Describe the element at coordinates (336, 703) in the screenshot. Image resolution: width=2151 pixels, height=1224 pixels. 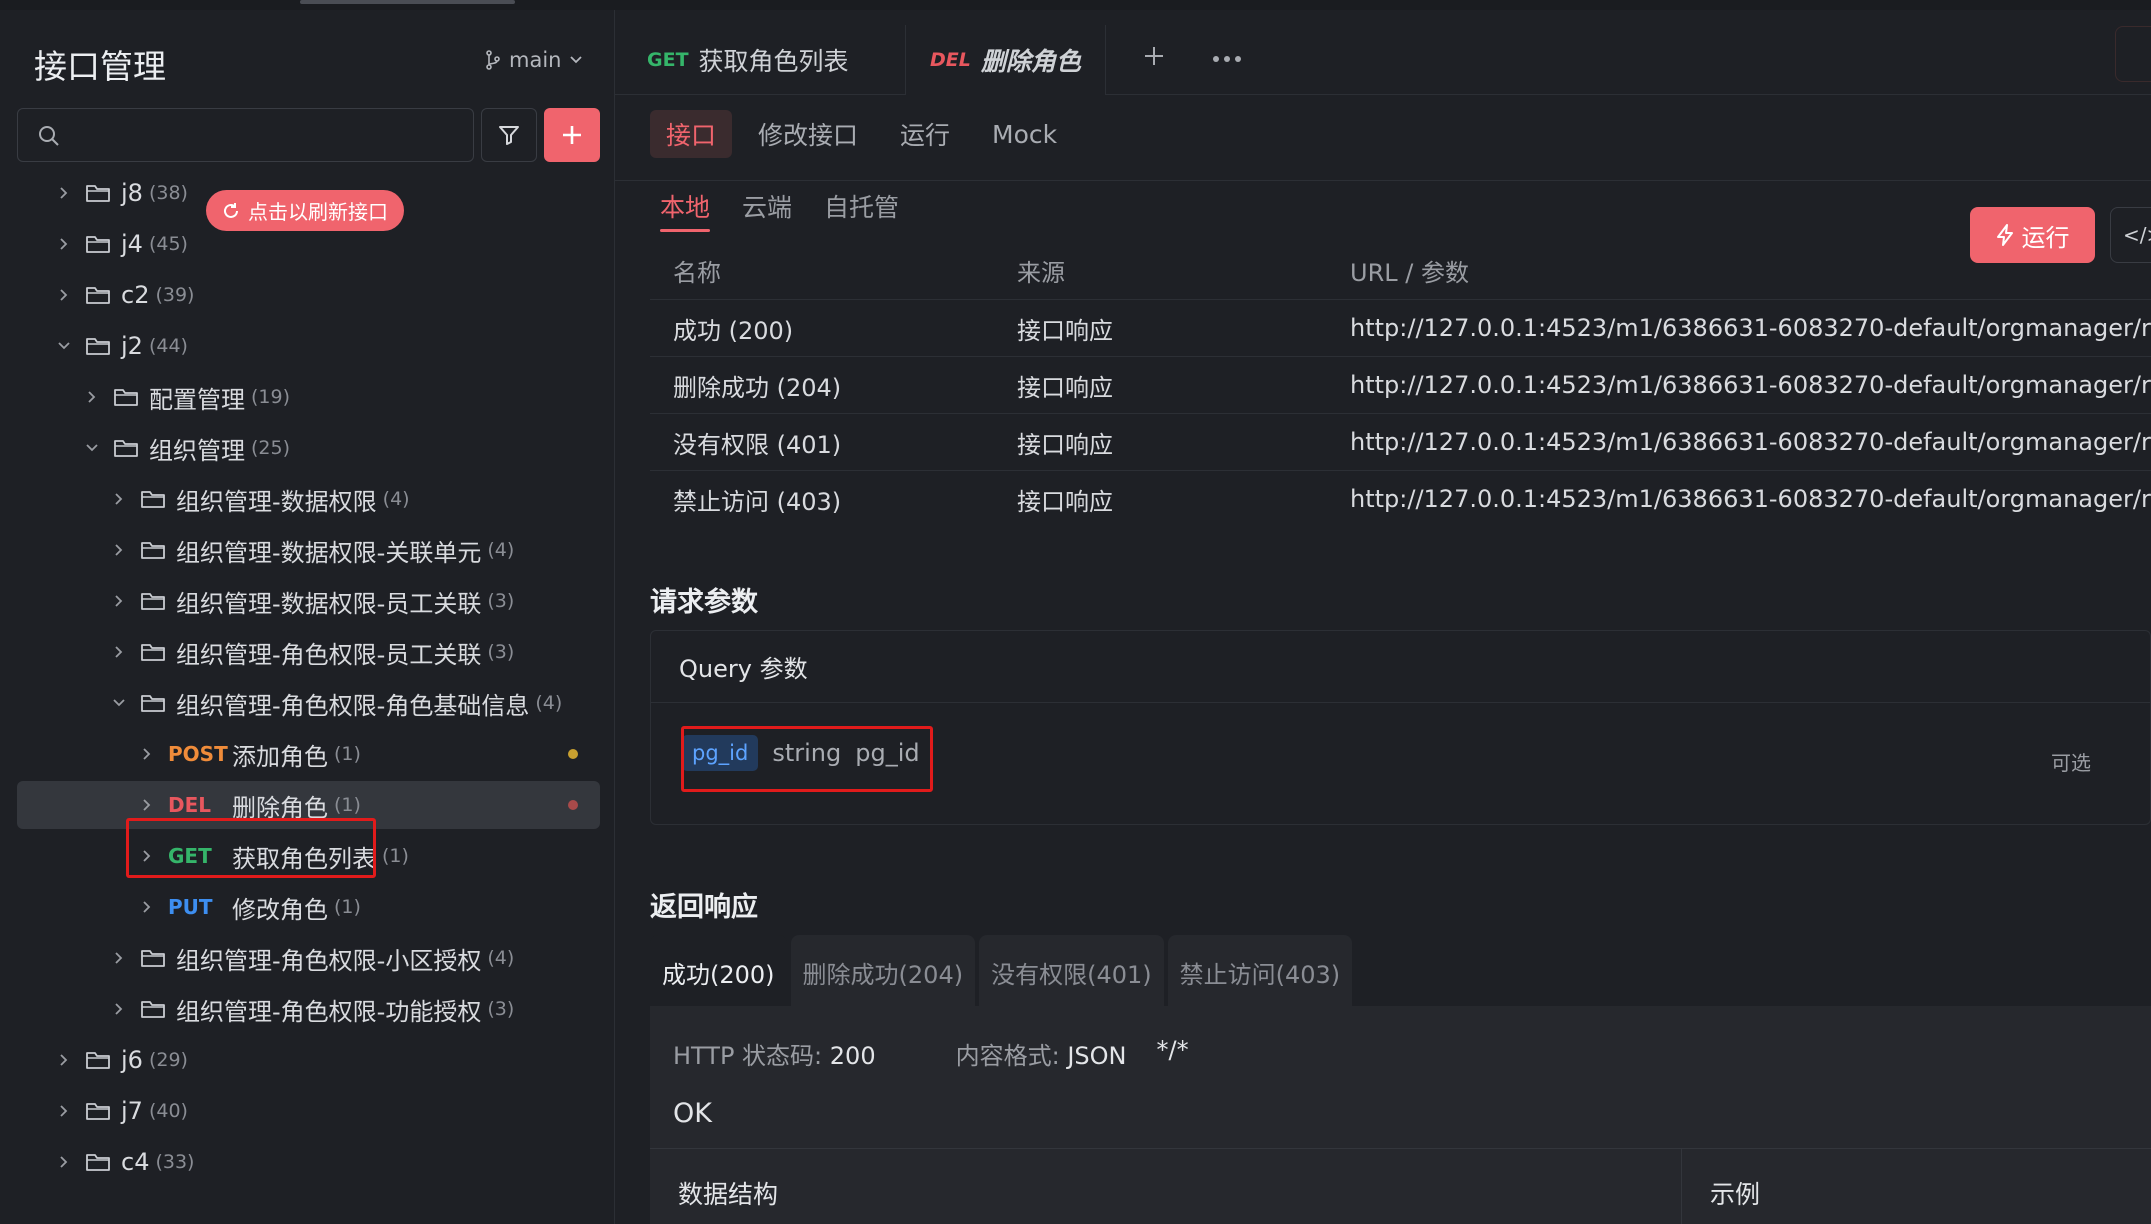
I see `folder-item: 组织管理-角色权限-角色基础信息 (4)` at that location.